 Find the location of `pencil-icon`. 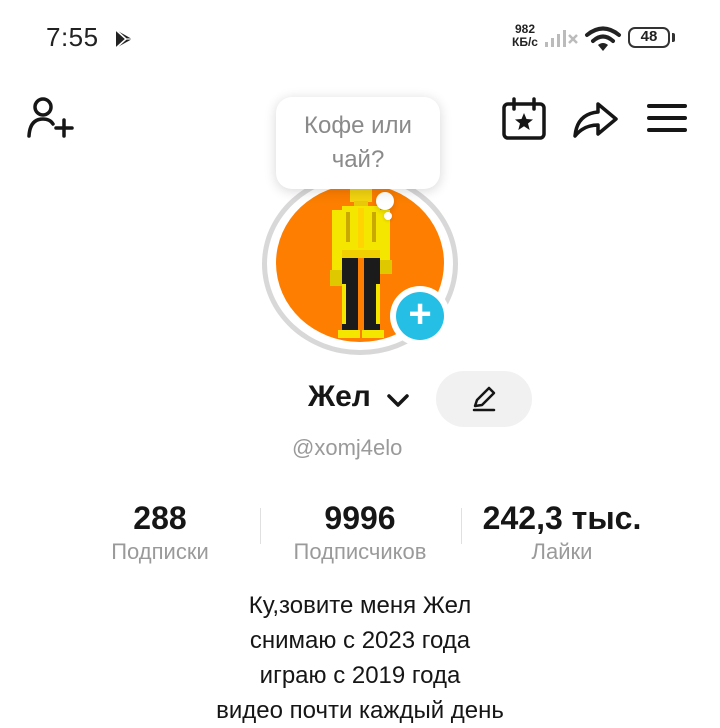

pencil-icon is located at coordinates (484, 399).